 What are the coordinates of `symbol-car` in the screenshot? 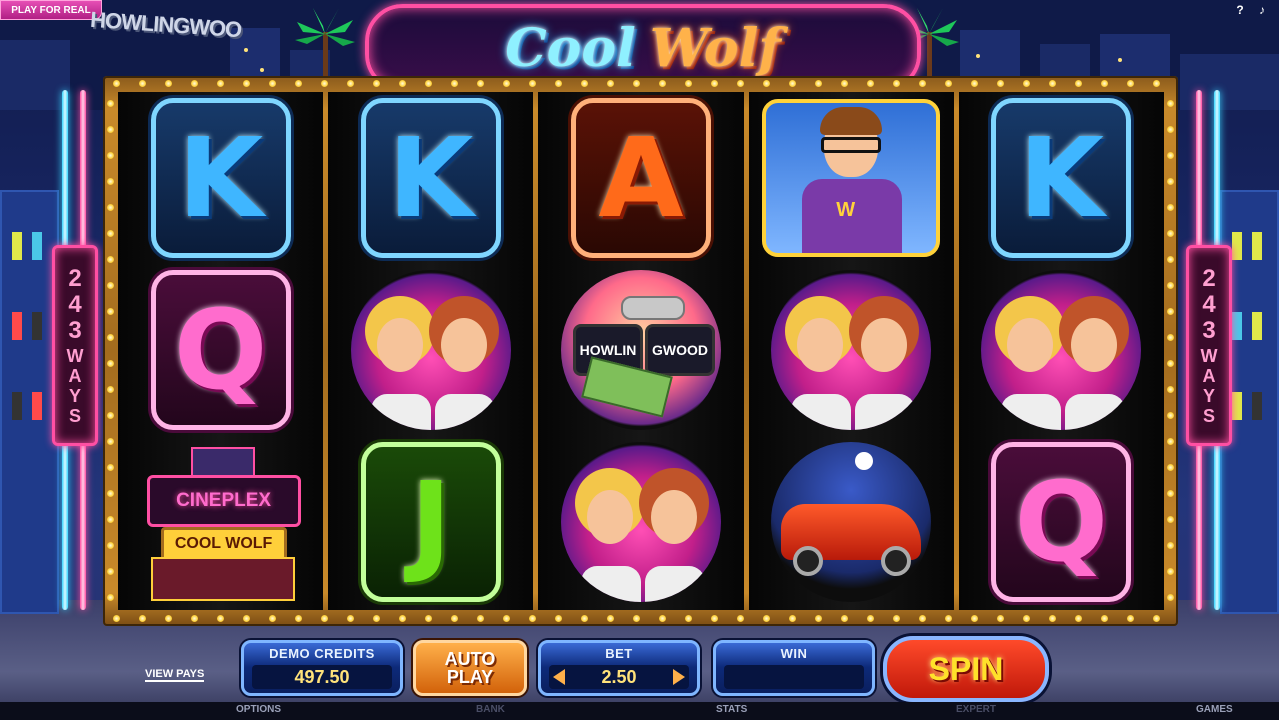 It's located at (851, 522).